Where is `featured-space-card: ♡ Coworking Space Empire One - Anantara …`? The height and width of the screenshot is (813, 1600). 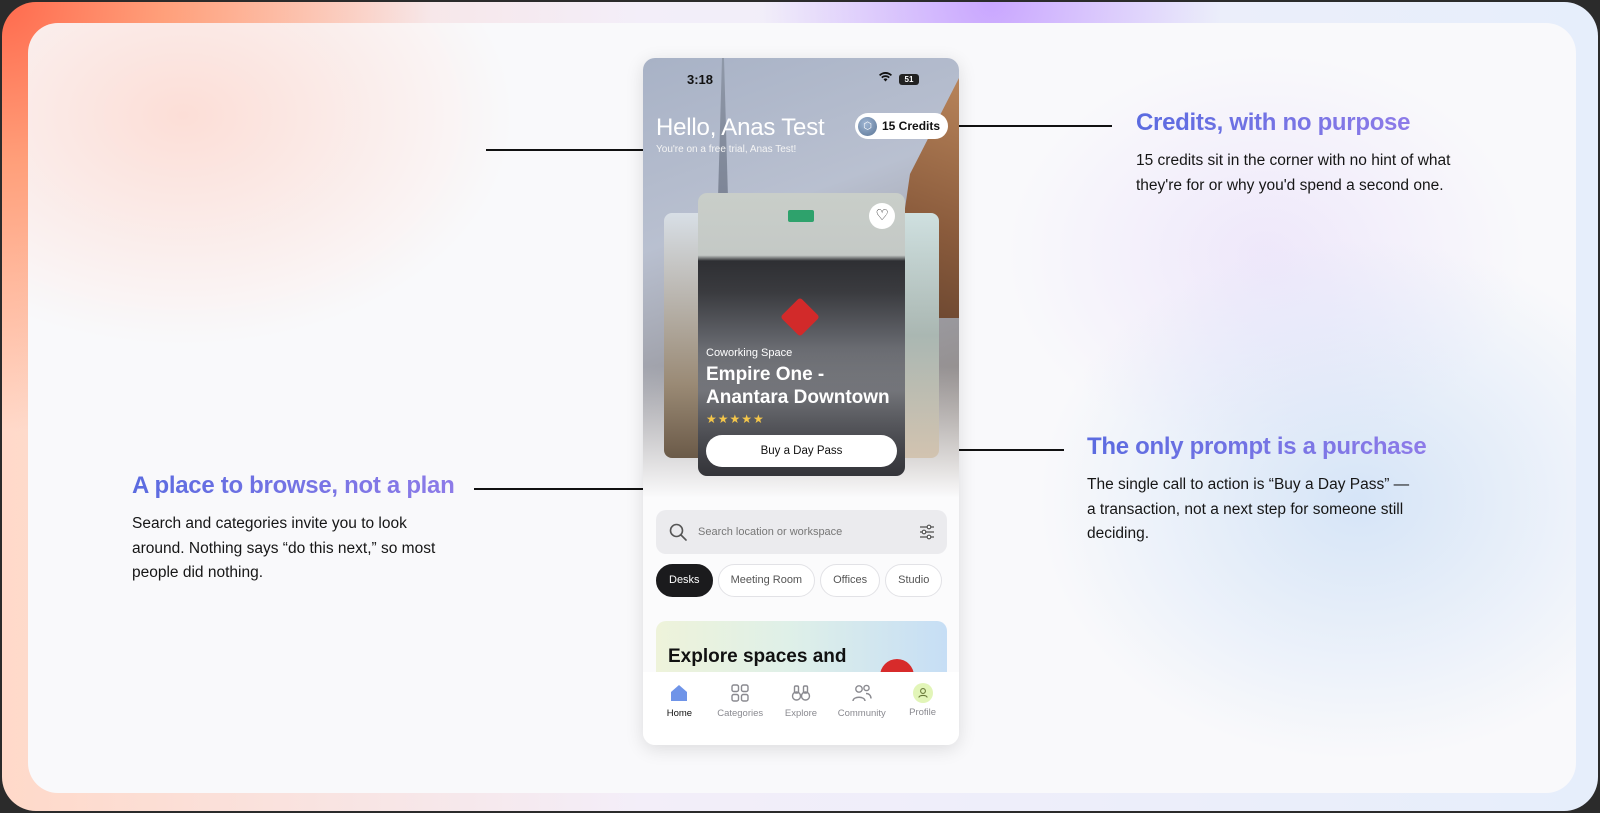 featured-space-card: ♡ Coworking Space Empire One - Anantara … is located at coordinates (801, 334).